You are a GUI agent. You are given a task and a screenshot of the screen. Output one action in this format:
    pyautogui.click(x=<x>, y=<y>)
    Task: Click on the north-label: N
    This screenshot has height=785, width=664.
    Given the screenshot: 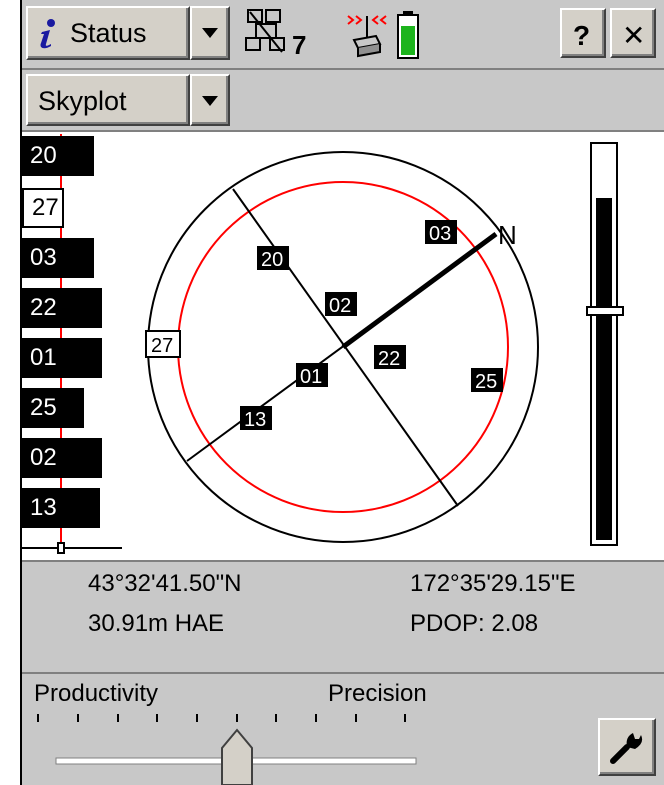 What is the action you would take?
    pyautogui.click(x=507, y=235)
    